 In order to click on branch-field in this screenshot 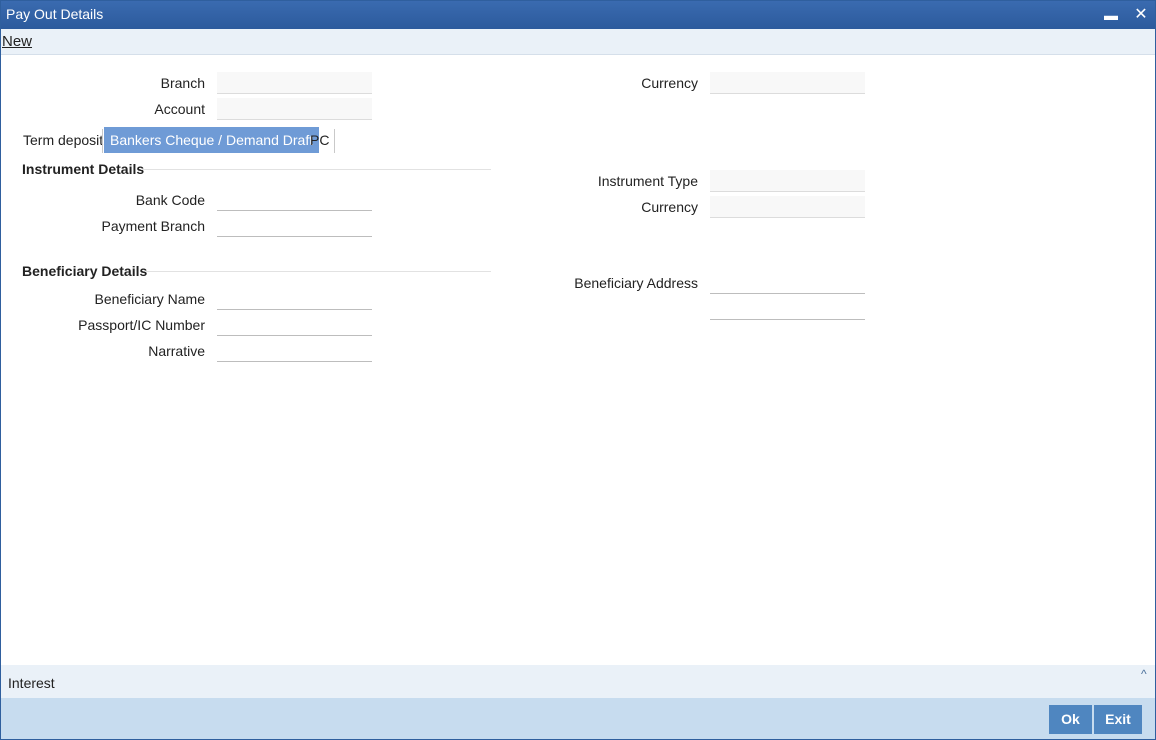, I will do `click(294, 83)`.